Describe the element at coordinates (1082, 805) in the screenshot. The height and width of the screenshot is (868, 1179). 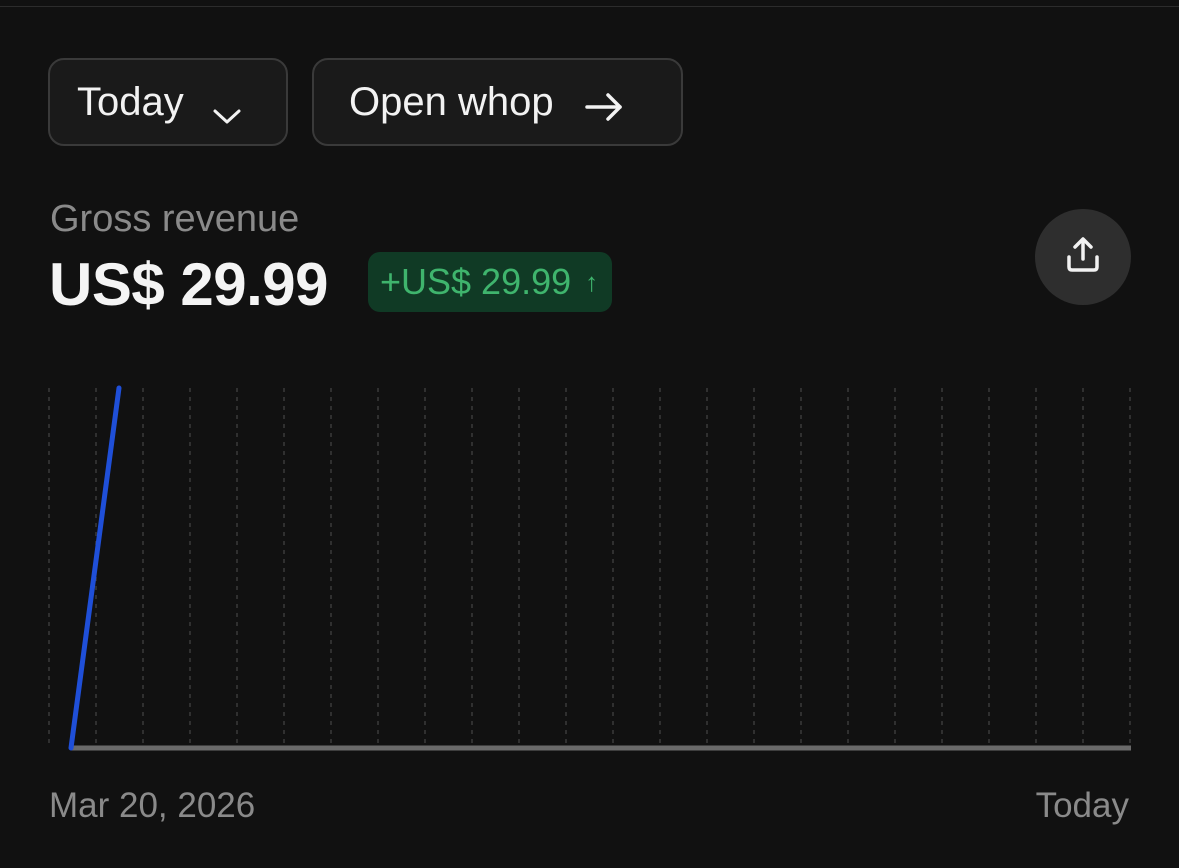
I see `x-axis-end-label: Today` at that location.